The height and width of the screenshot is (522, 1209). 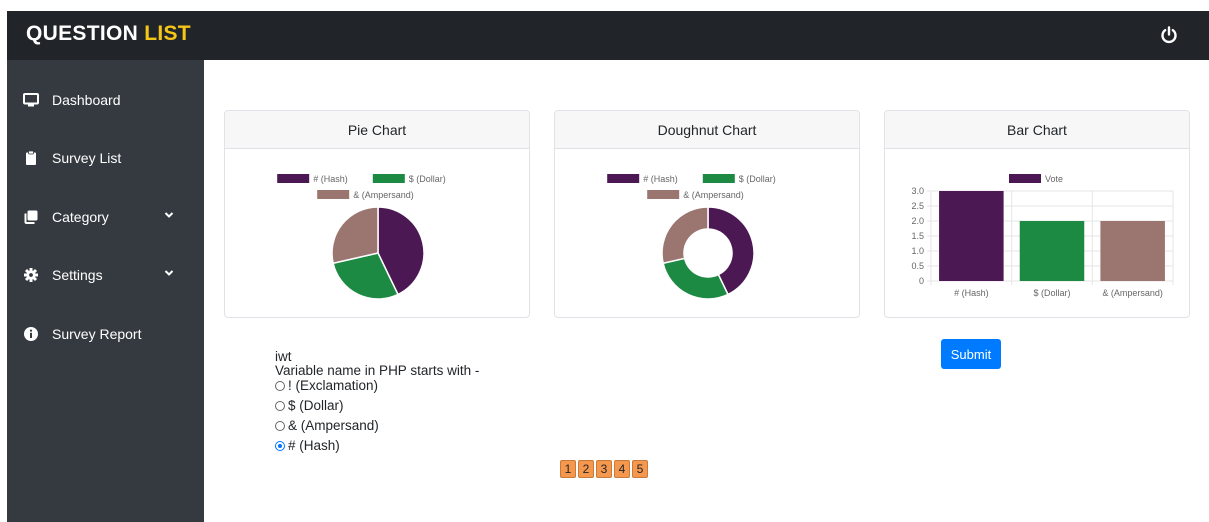 What do you see at coordinates (167, 33) in the screenshot?
I see `brand-text-accent: LIST` at bounding box center [167, 33].